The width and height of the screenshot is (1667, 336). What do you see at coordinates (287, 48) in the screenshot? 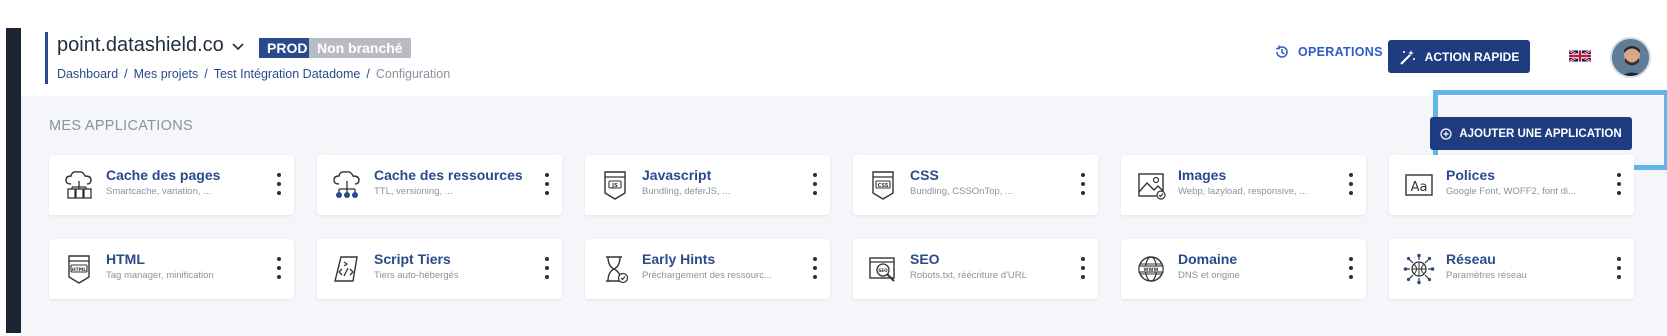
I see `env-badge: PROD` at bounding box center [287, 48].